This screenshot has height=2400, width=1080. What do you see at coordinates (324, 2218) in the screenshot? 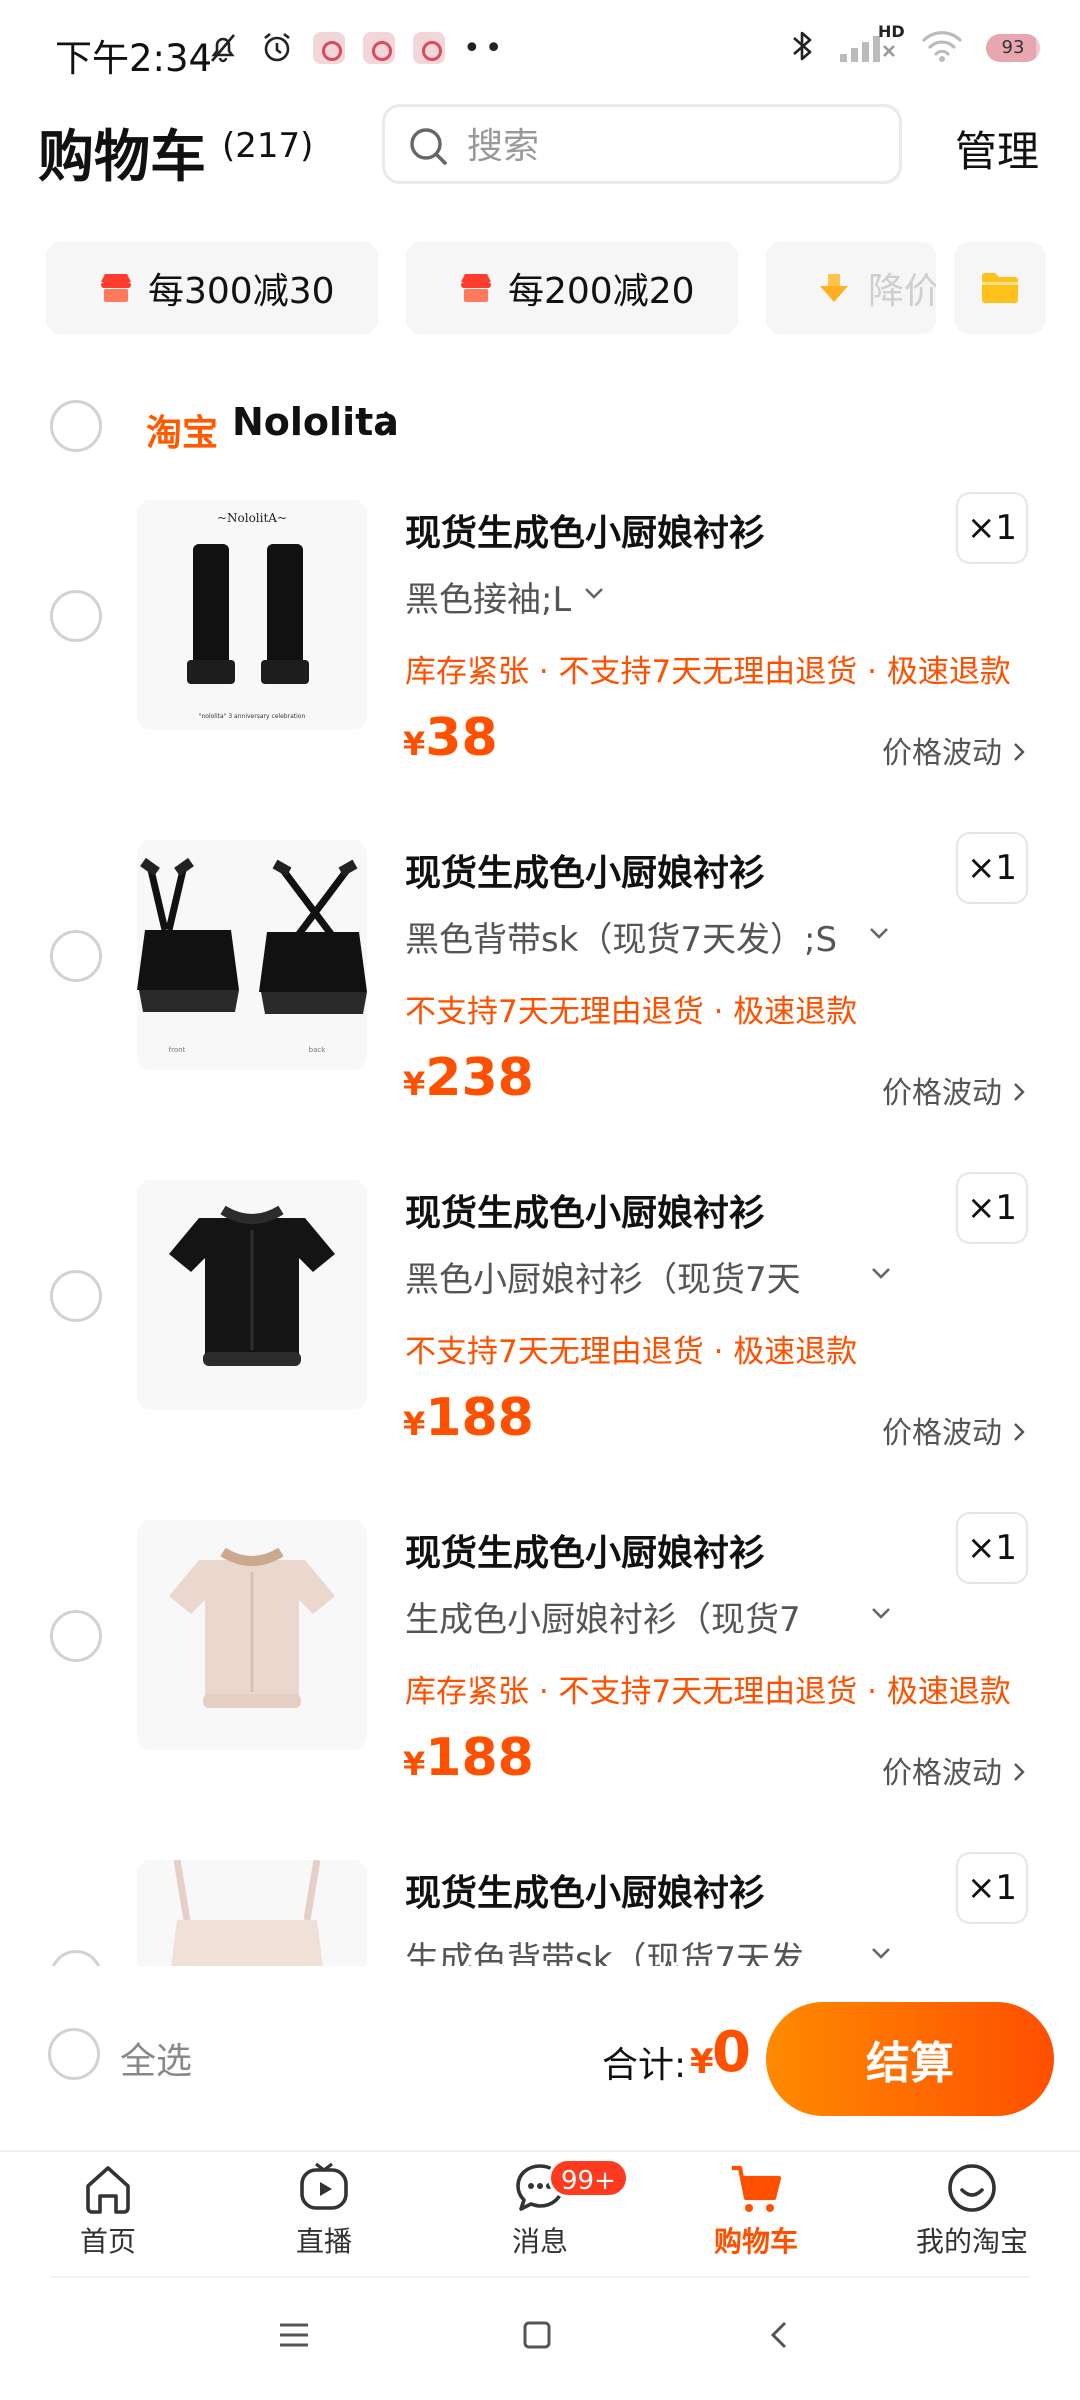
I see `tab-live: 直播` at bounding box center [324, 2218].